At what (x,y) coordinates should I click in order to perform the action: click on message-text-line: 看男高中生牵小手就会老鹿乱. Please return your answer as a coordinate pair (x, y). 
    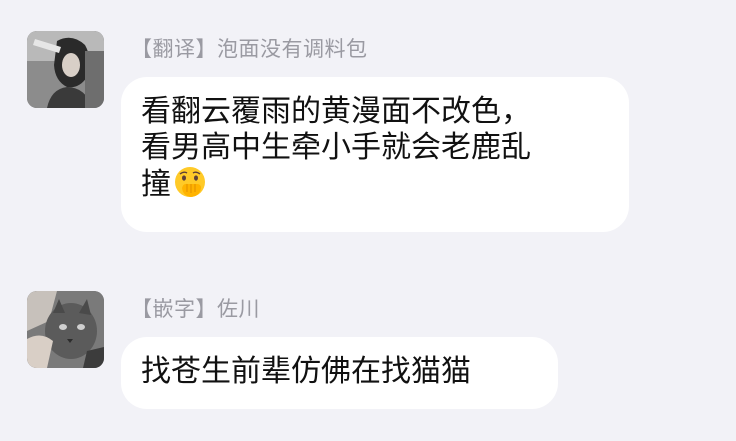
    Looking at the image, I should click on (336, 147).